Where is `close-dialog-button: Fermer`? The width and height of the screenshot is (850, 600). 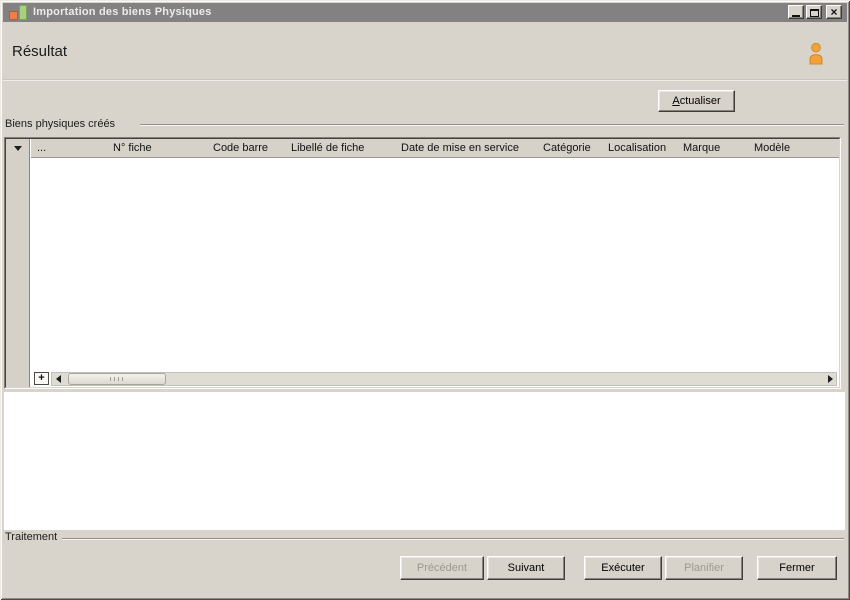
close-dialog-button: Fermer is located at coordinates (797, 568).